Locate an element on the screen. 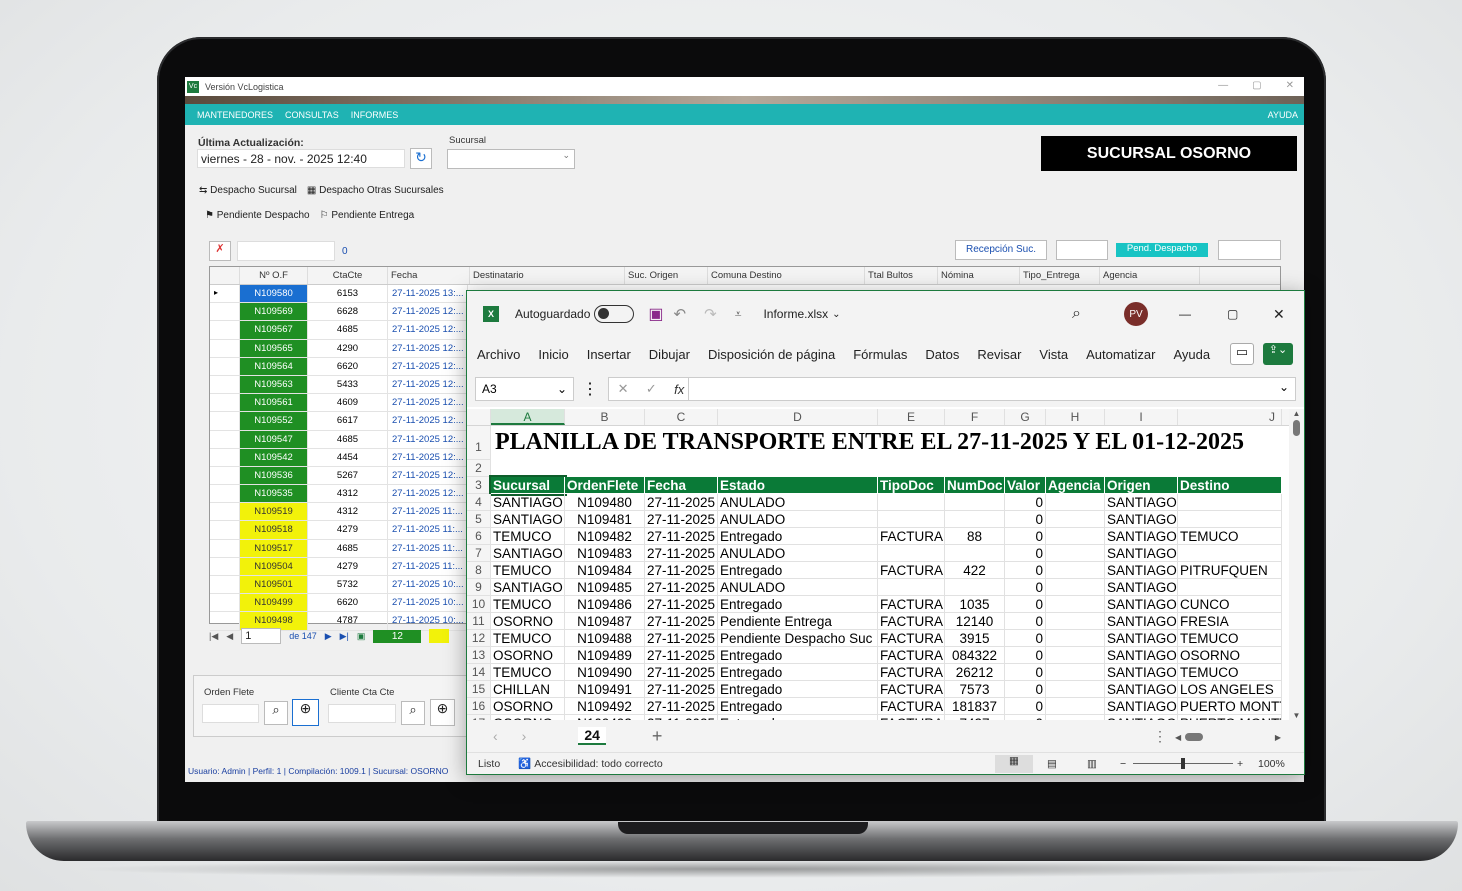 The height and width of the screenshot is (891, 1462). comments-icon: ▭ is located at coordinates (1242, 354).